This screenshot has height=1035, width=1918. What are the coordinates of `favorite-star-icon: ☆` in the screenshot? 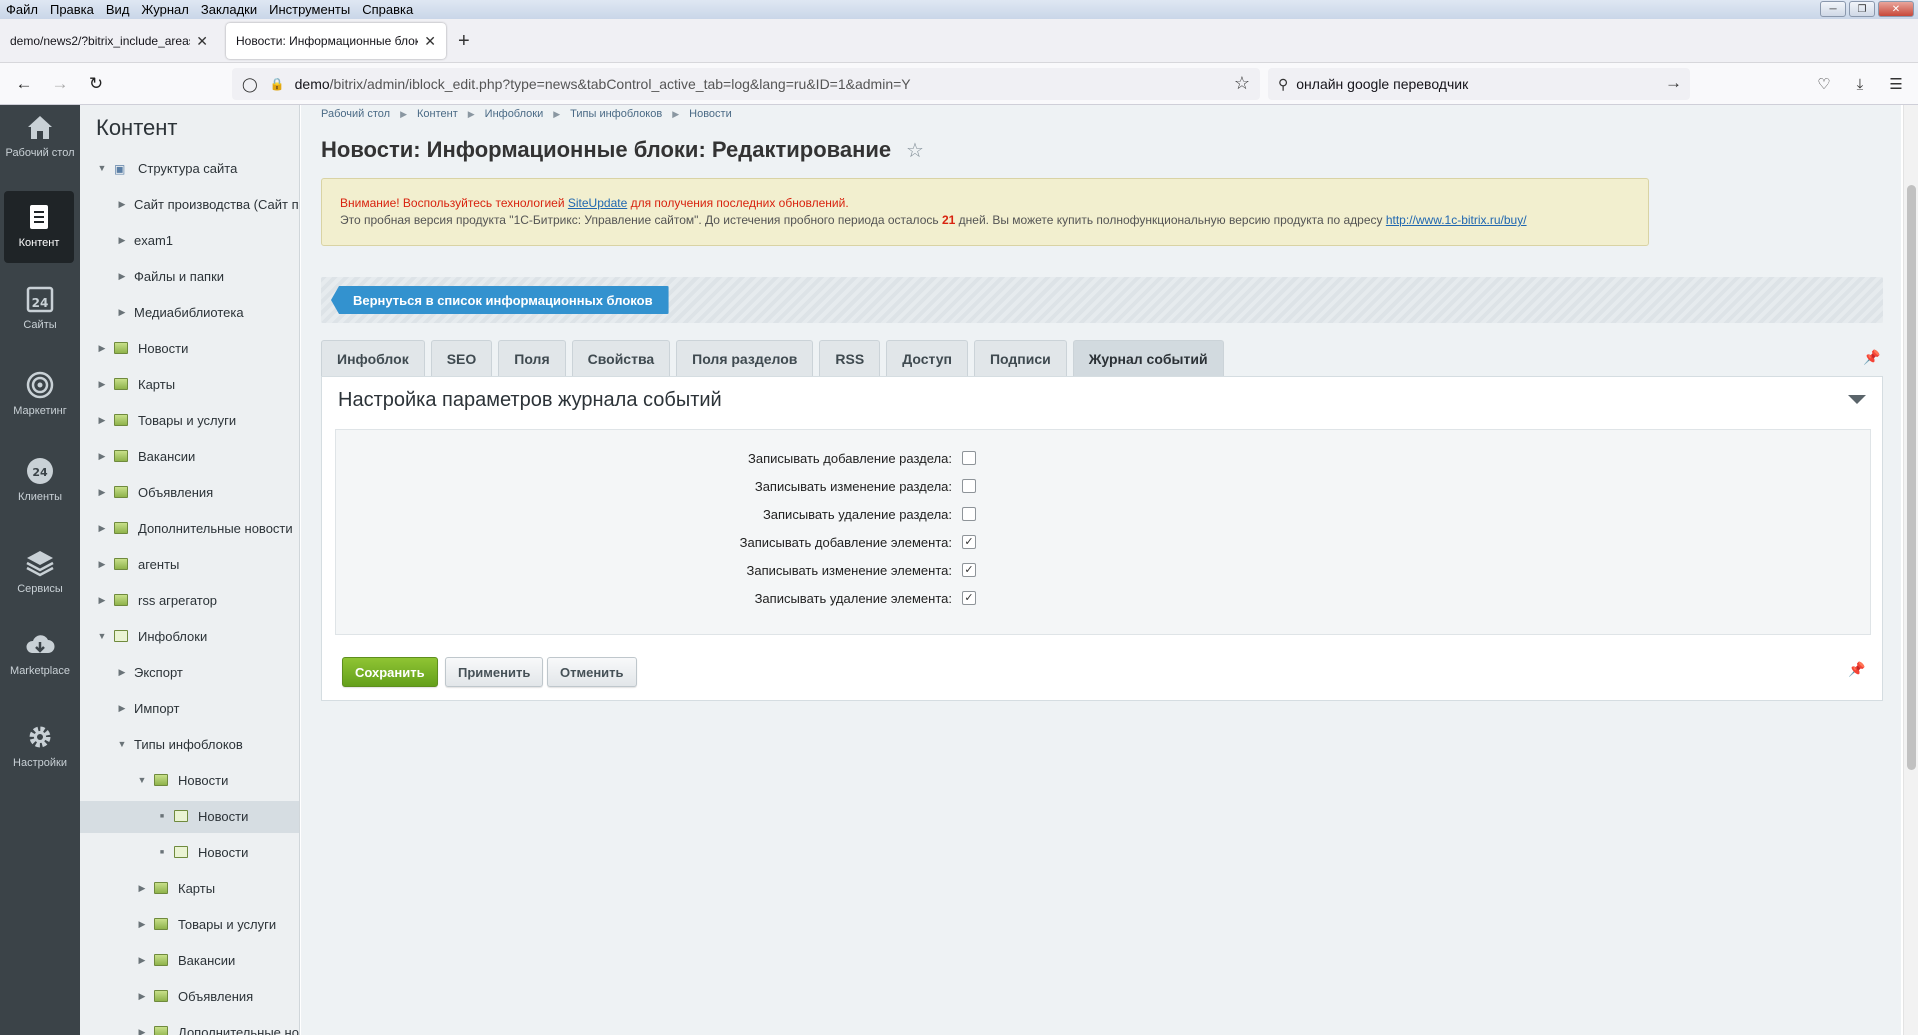 It's located at (915, 150).